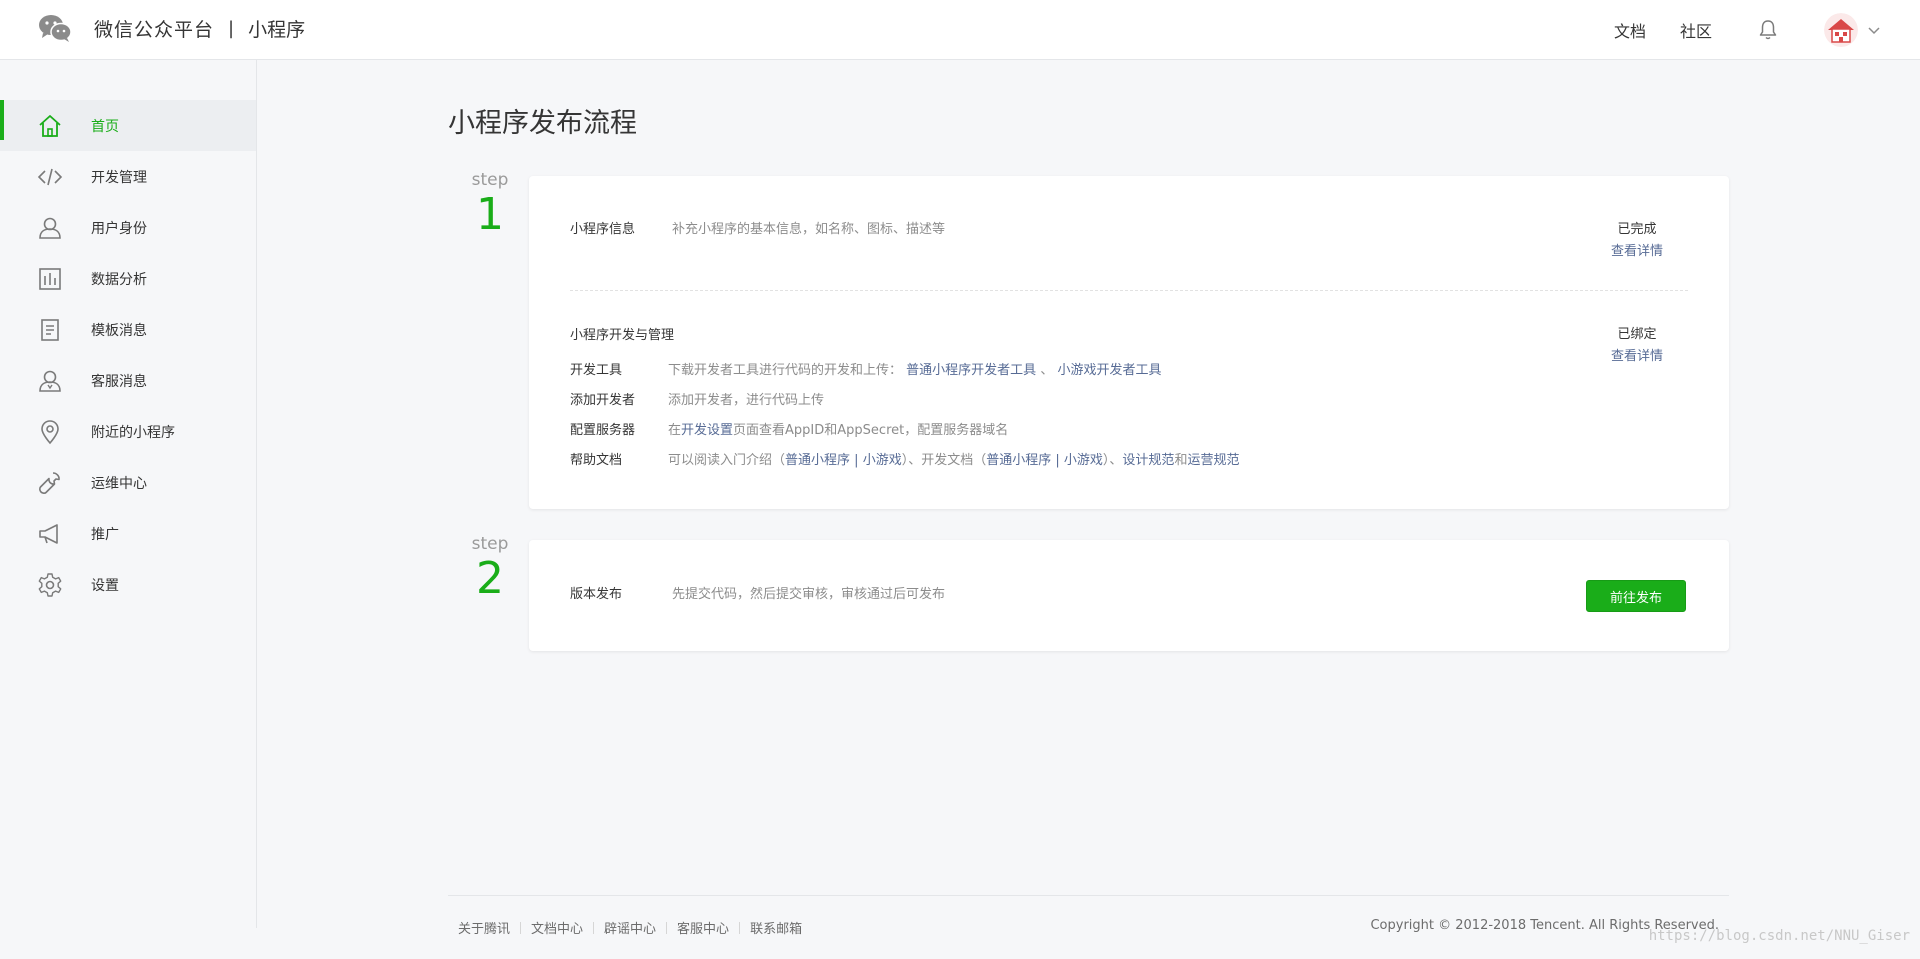  I want to click on brand: 微信公众平台 | 小程序, so click(171, 28).